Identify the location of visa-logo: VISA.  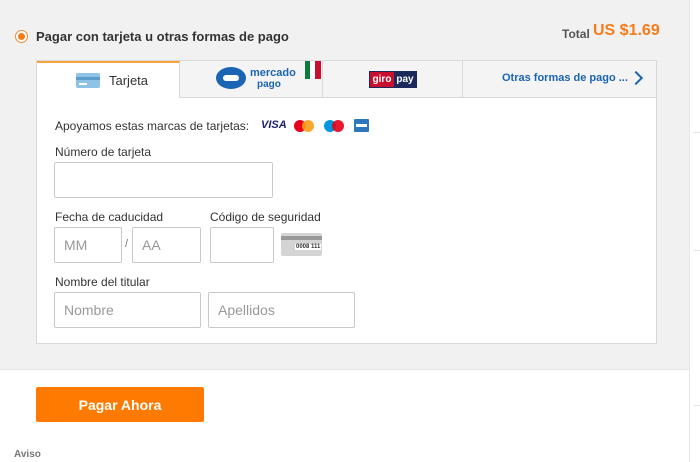
(274, 125).